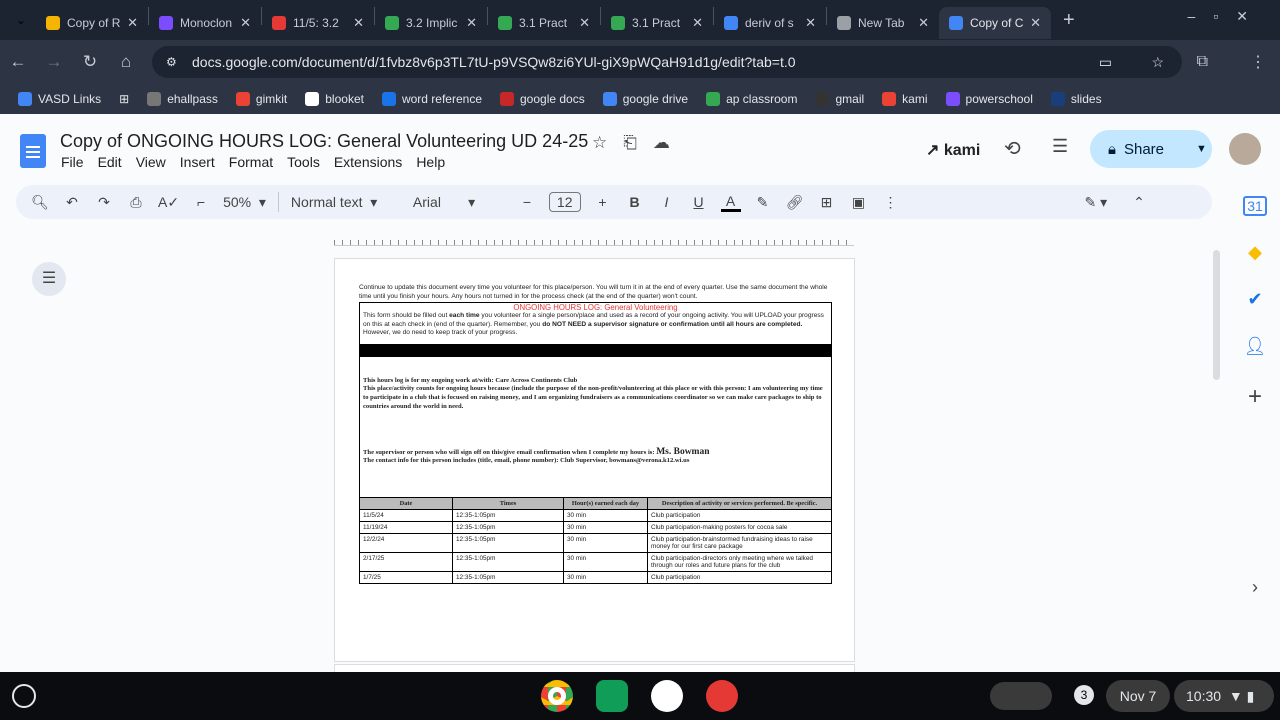  What do you see at coordinates (751, 99) in the screenshot?
I see `bookmark-item: ap classroom` at bounding box center [751, 99].